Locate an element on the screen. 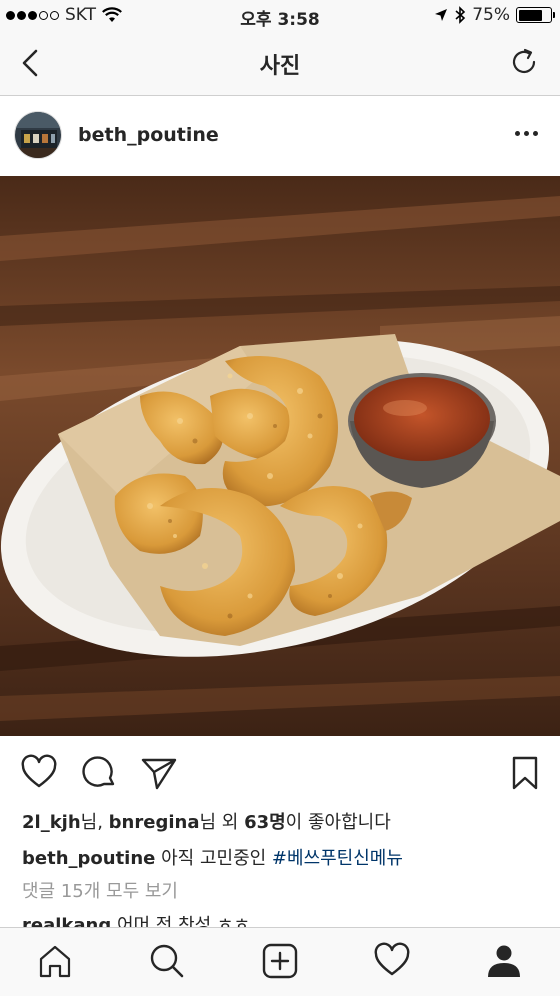  search-icon is located at coordinates (167, 961).